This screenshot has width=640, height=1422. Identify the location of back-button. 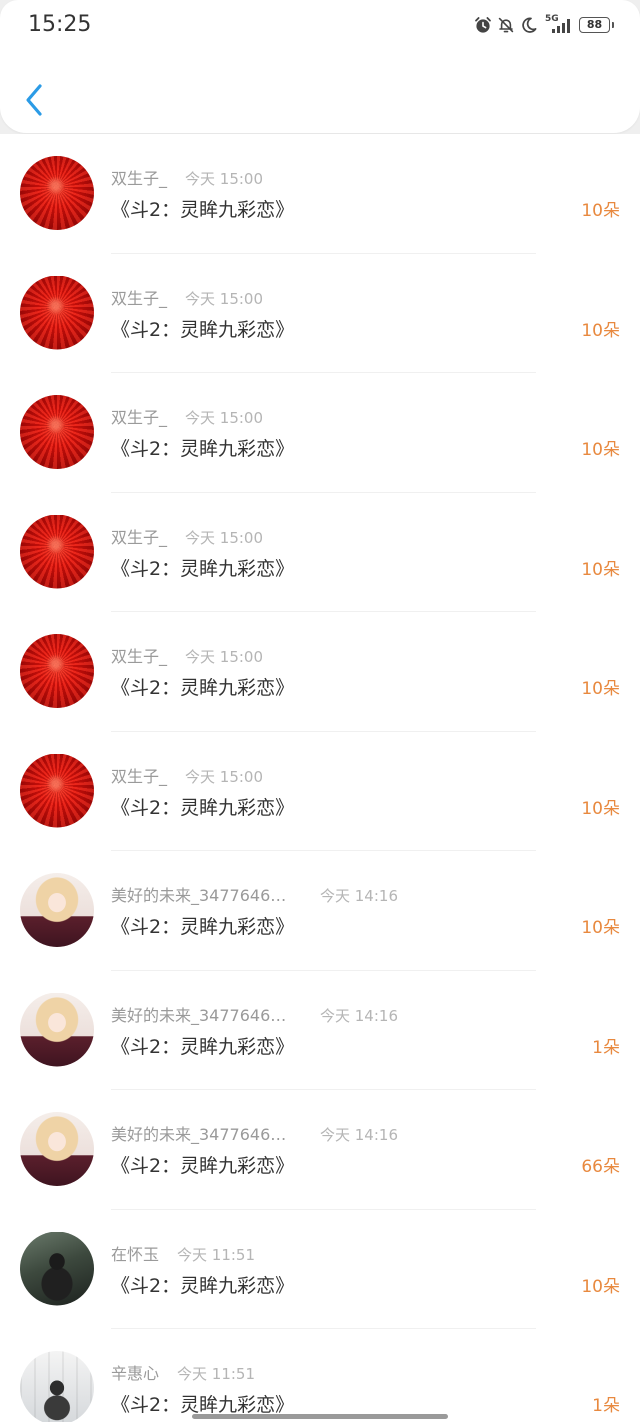
(35, 100).